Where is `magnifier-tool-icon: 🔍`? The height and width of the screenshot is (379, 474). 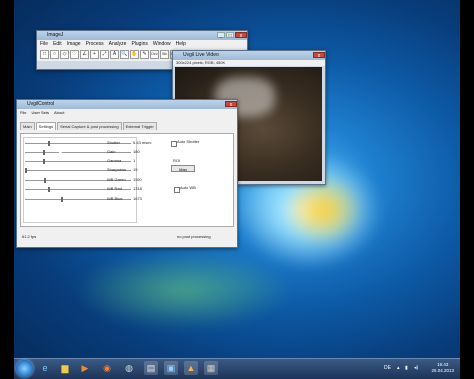
magnifier-tool-icon: 🔍 is located at coordinates (124, 54).